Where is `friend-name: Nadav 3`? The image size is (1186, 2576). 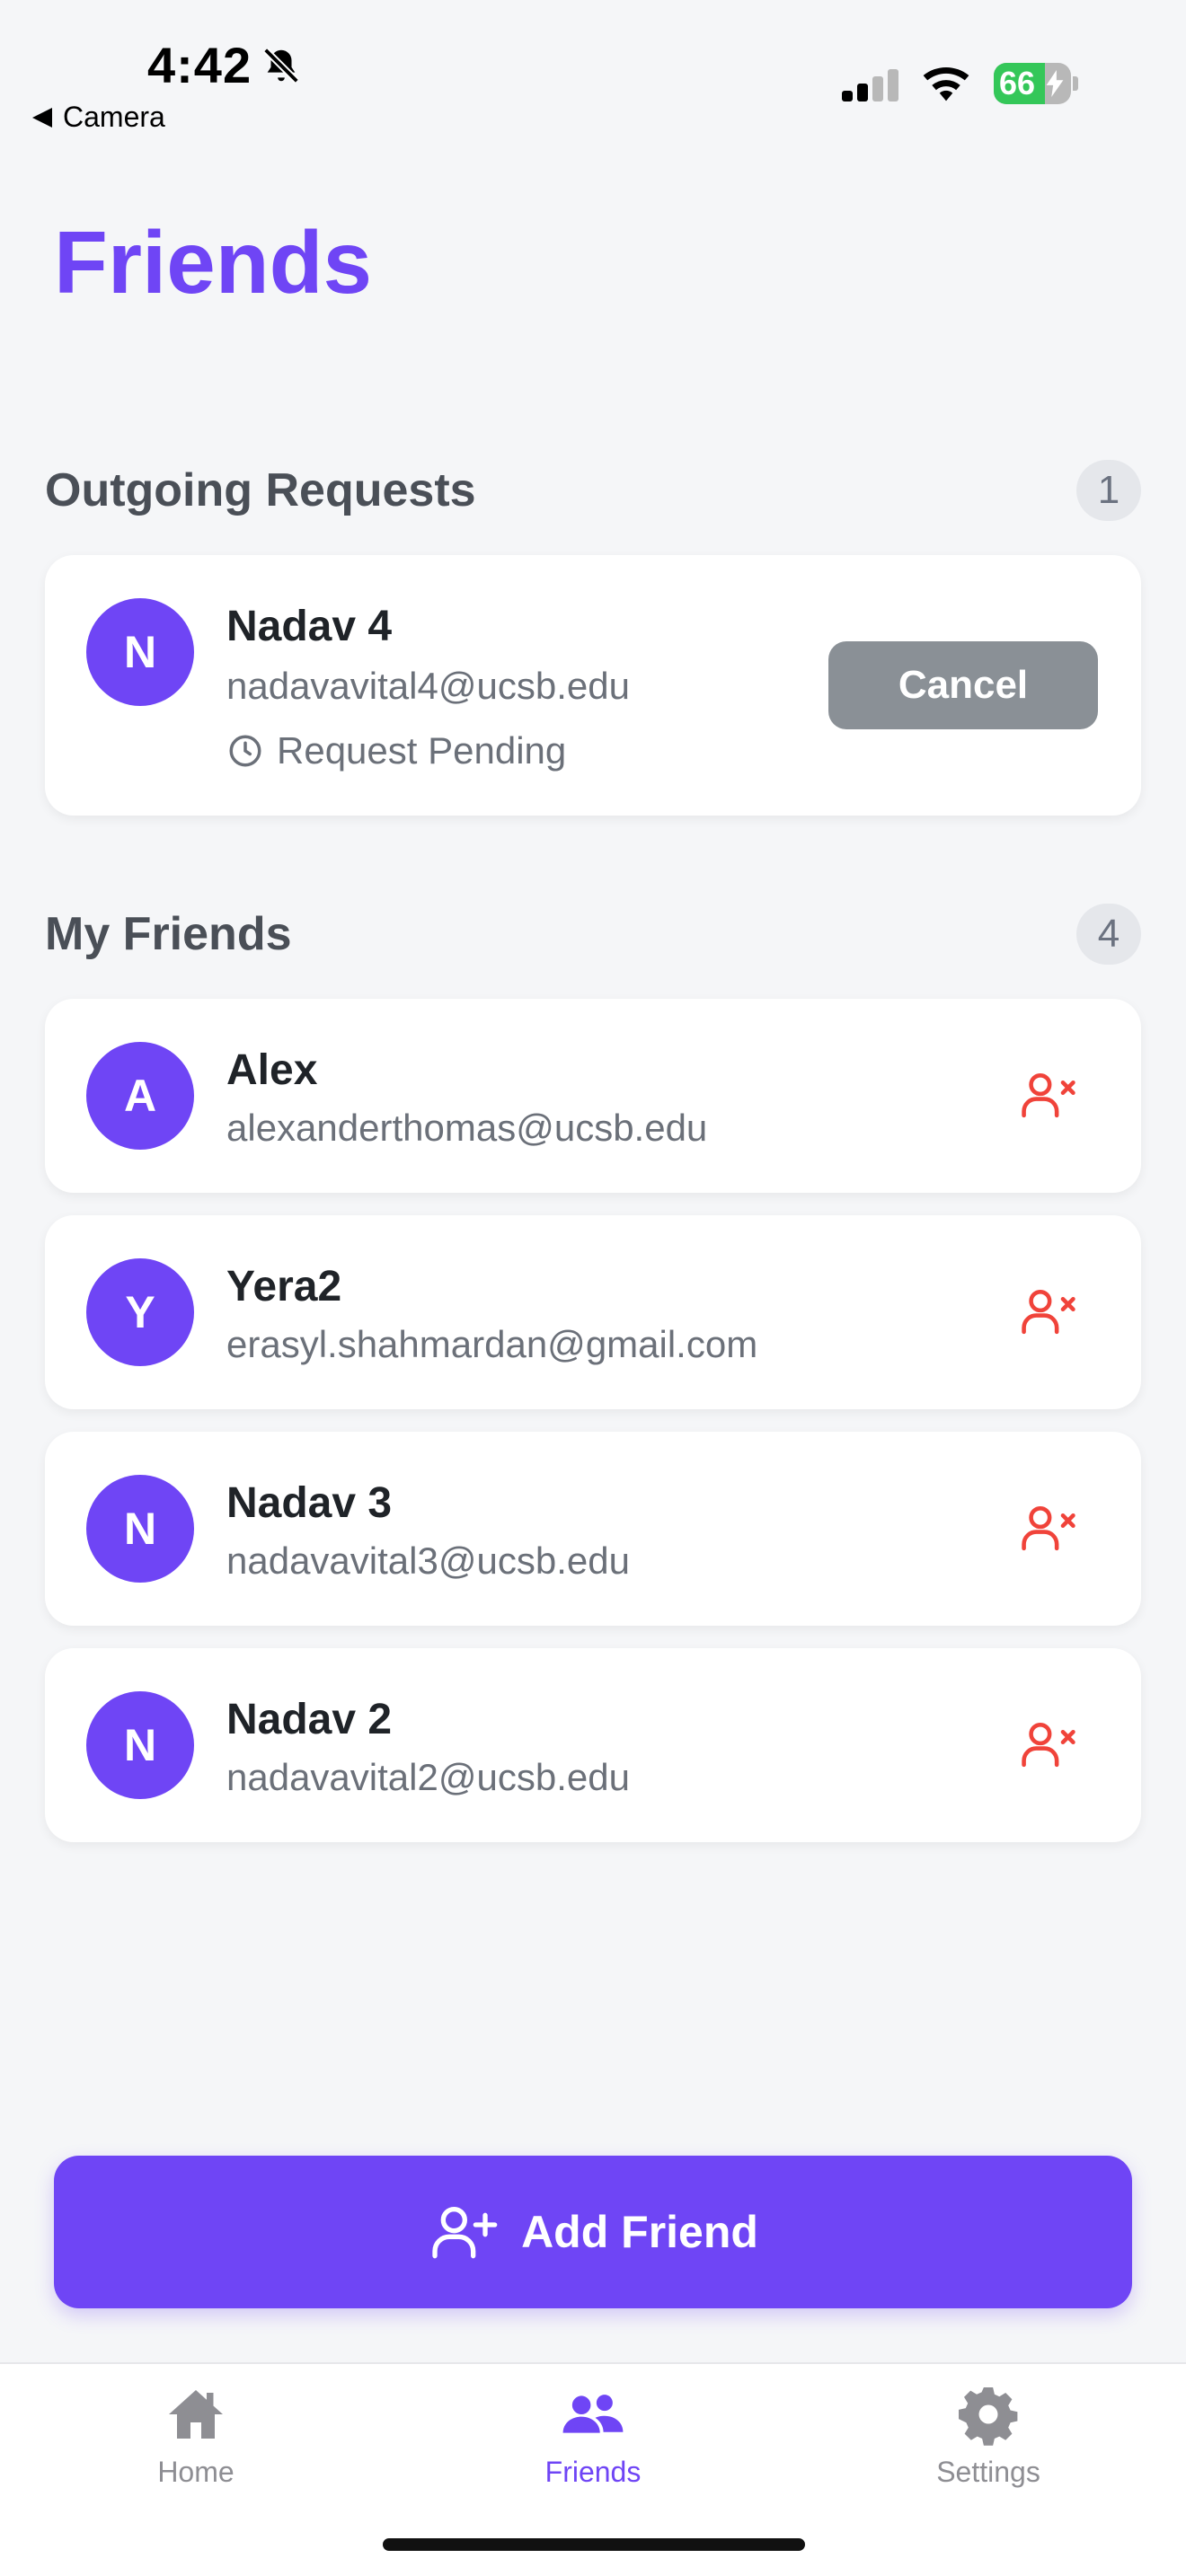 friend-name: Nadav 3 is located at coordinates (309, 1503).